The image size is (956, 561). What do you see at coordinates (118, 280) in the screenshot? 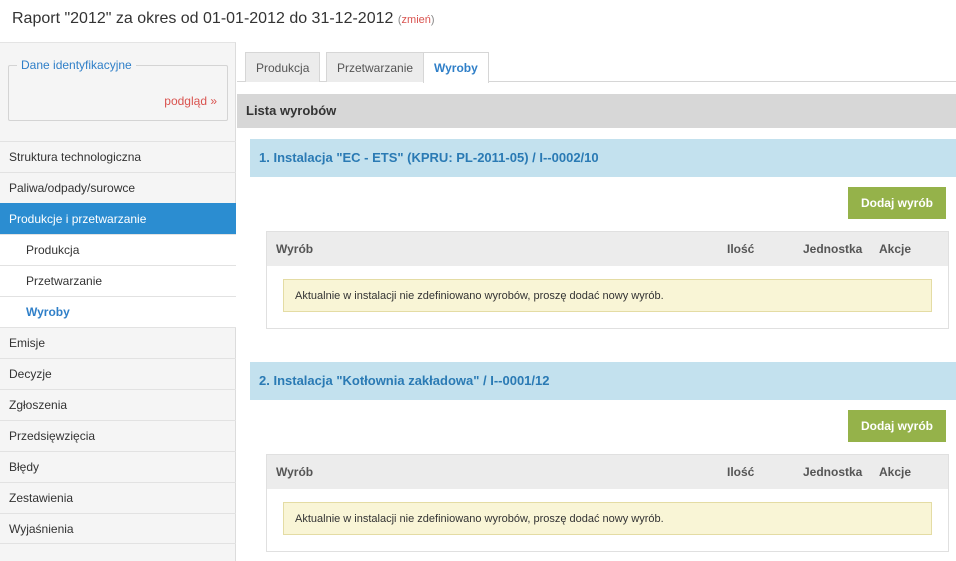
I see `sidebar-subitem-przetwarzanie: Przetwarzanie` at bounding box center [118, 280].